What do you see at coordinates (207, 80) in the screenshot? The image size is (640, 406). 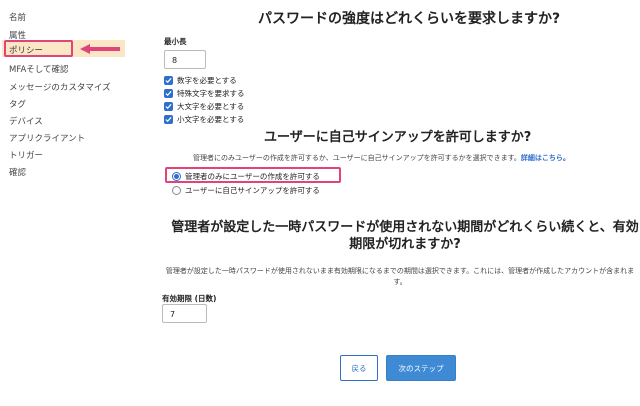 I see `checkbox-label: 数字を必要とする` at bounding box center [207, 80].